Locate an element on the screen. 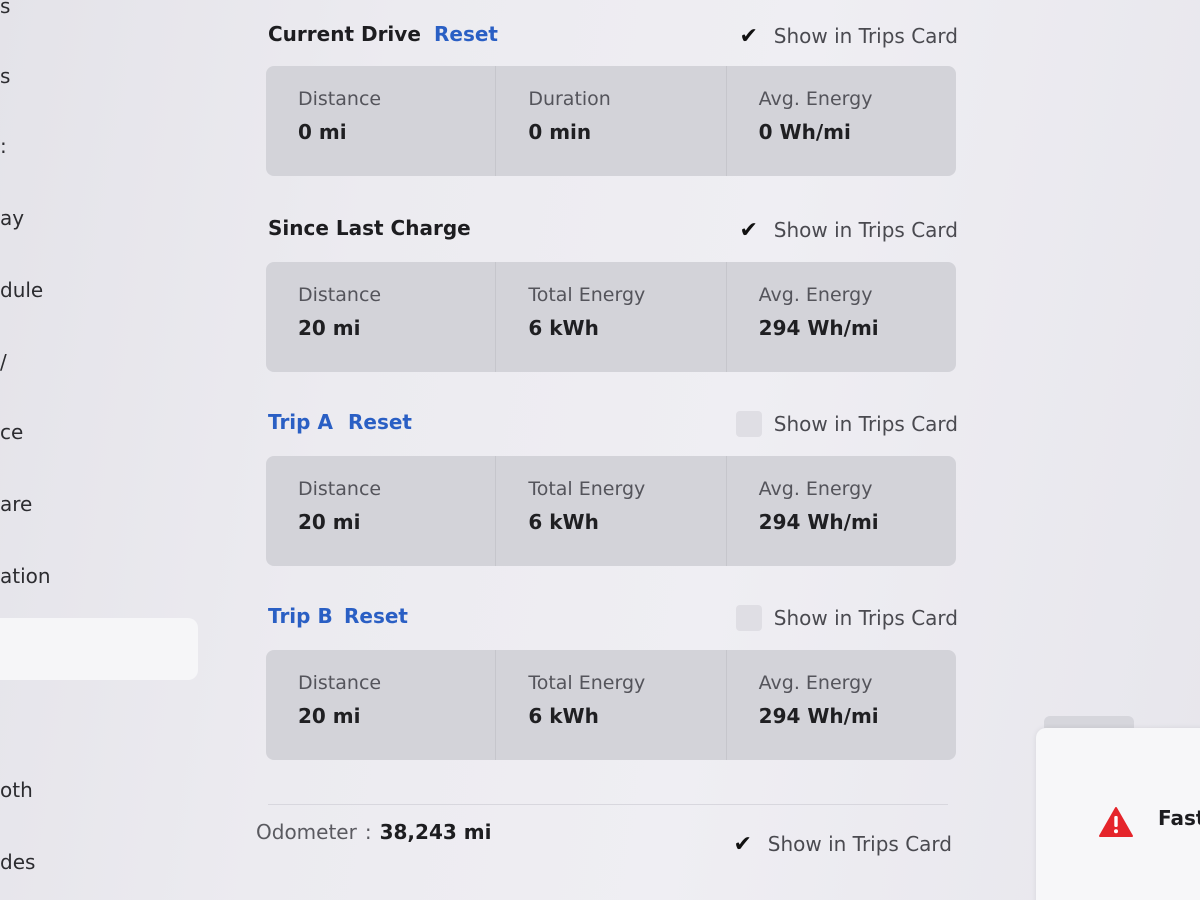  stat-duration: Duration 0 min is located at coordinates (610, 121).